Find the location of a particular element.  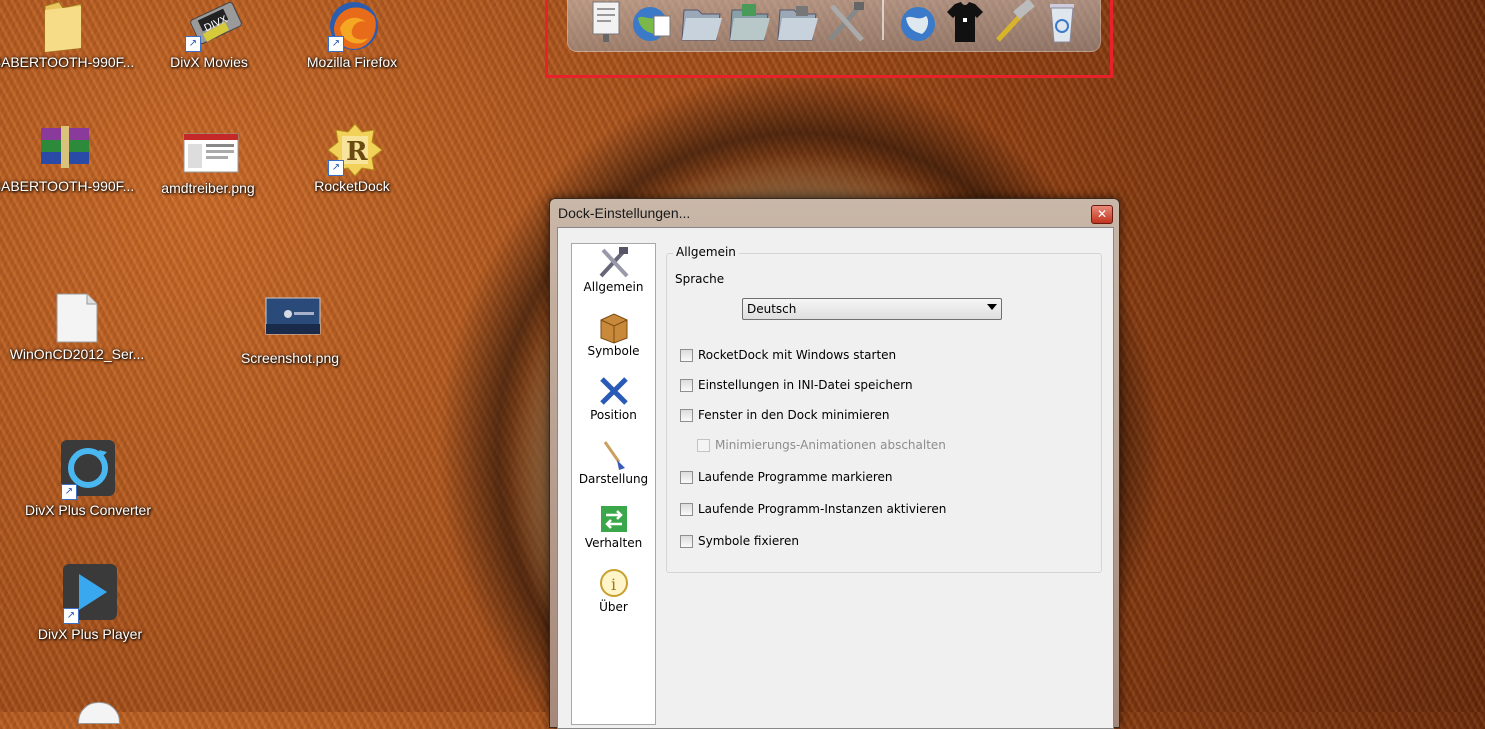

desktop-icon-divx-movies: DIVX ↗ DivX Movies is located at coordinates (209, 35).